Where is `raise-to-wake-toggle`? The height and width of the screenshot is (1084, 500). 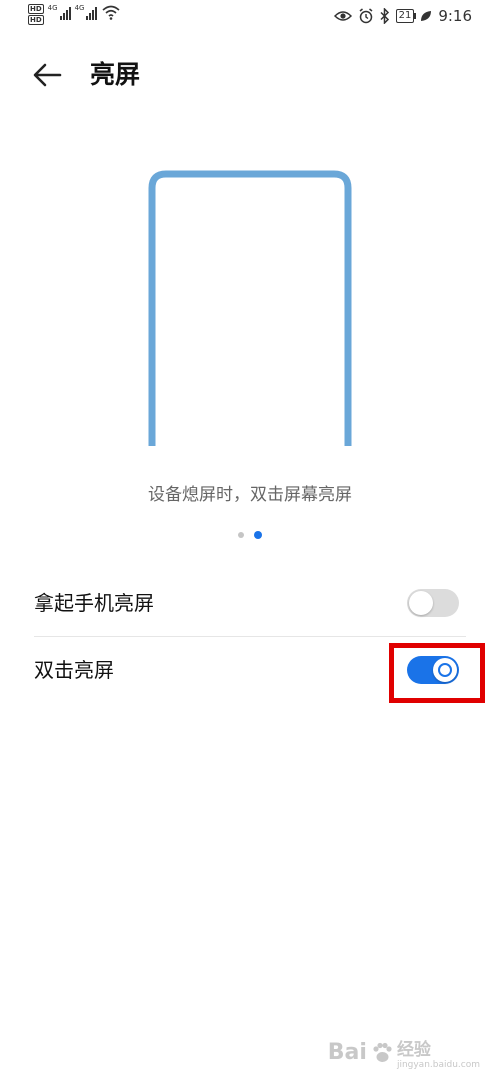
raise-to-wake-toggle is located at coordinates (433, 603).